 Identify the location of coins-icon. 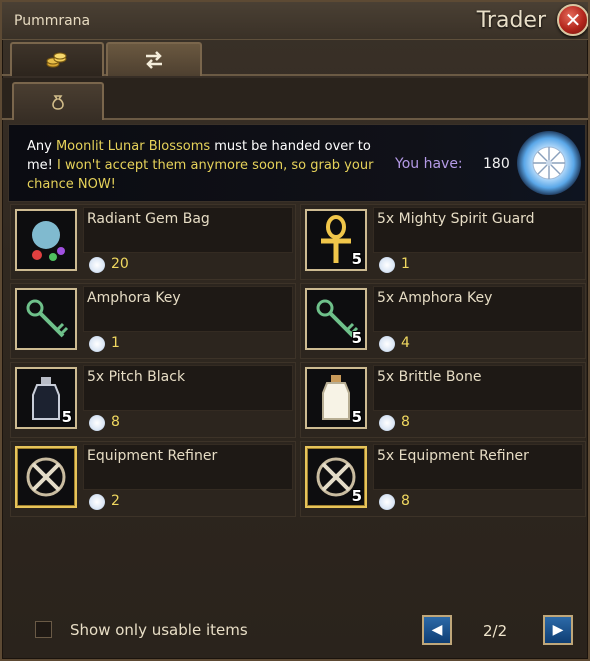
(56, 60).